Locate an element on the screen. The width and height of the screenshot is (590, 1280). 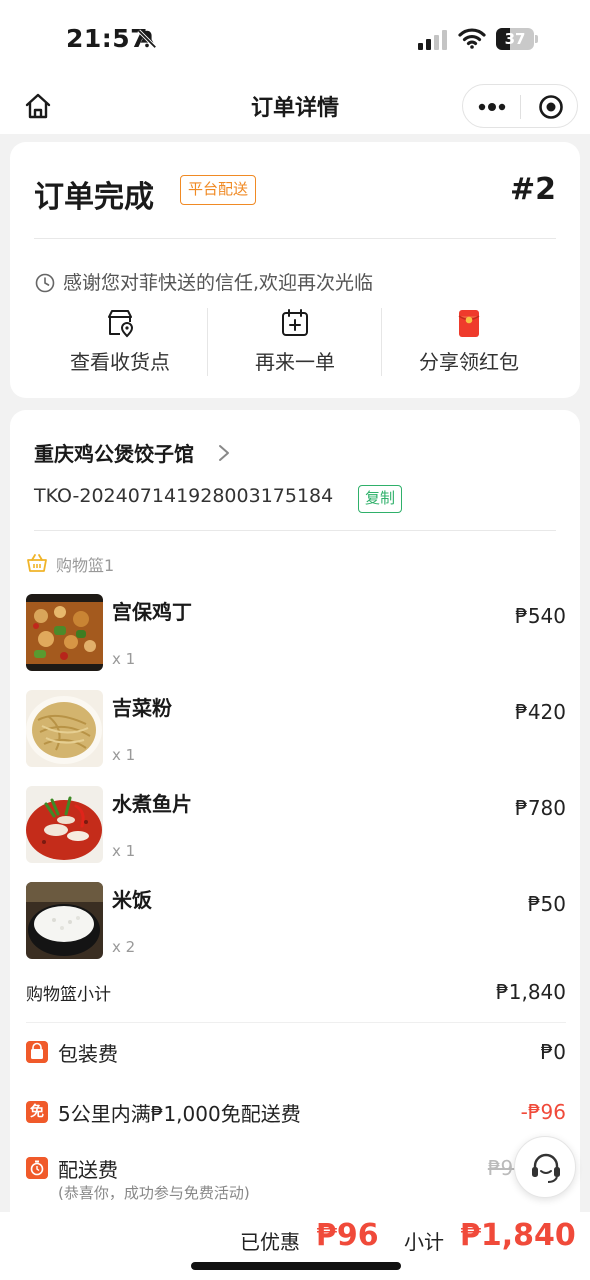
basket-subtotal-value: ₱1,840 is located at coordinates (531, 992).